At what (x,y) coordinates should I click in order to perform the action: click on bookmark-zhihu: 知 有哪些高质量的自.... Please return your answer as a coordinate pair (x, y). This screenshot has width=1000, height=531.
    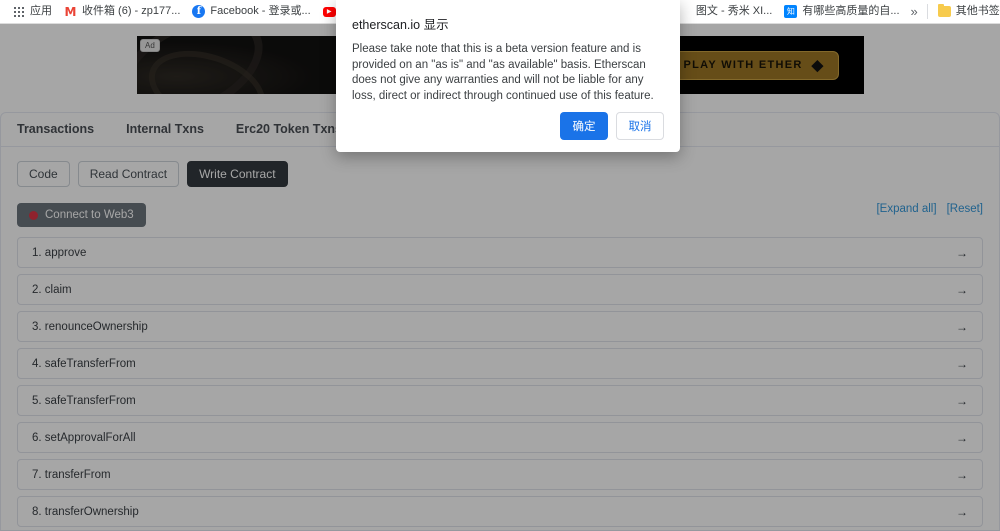
    Looking at the image, I should click on (841, 11).